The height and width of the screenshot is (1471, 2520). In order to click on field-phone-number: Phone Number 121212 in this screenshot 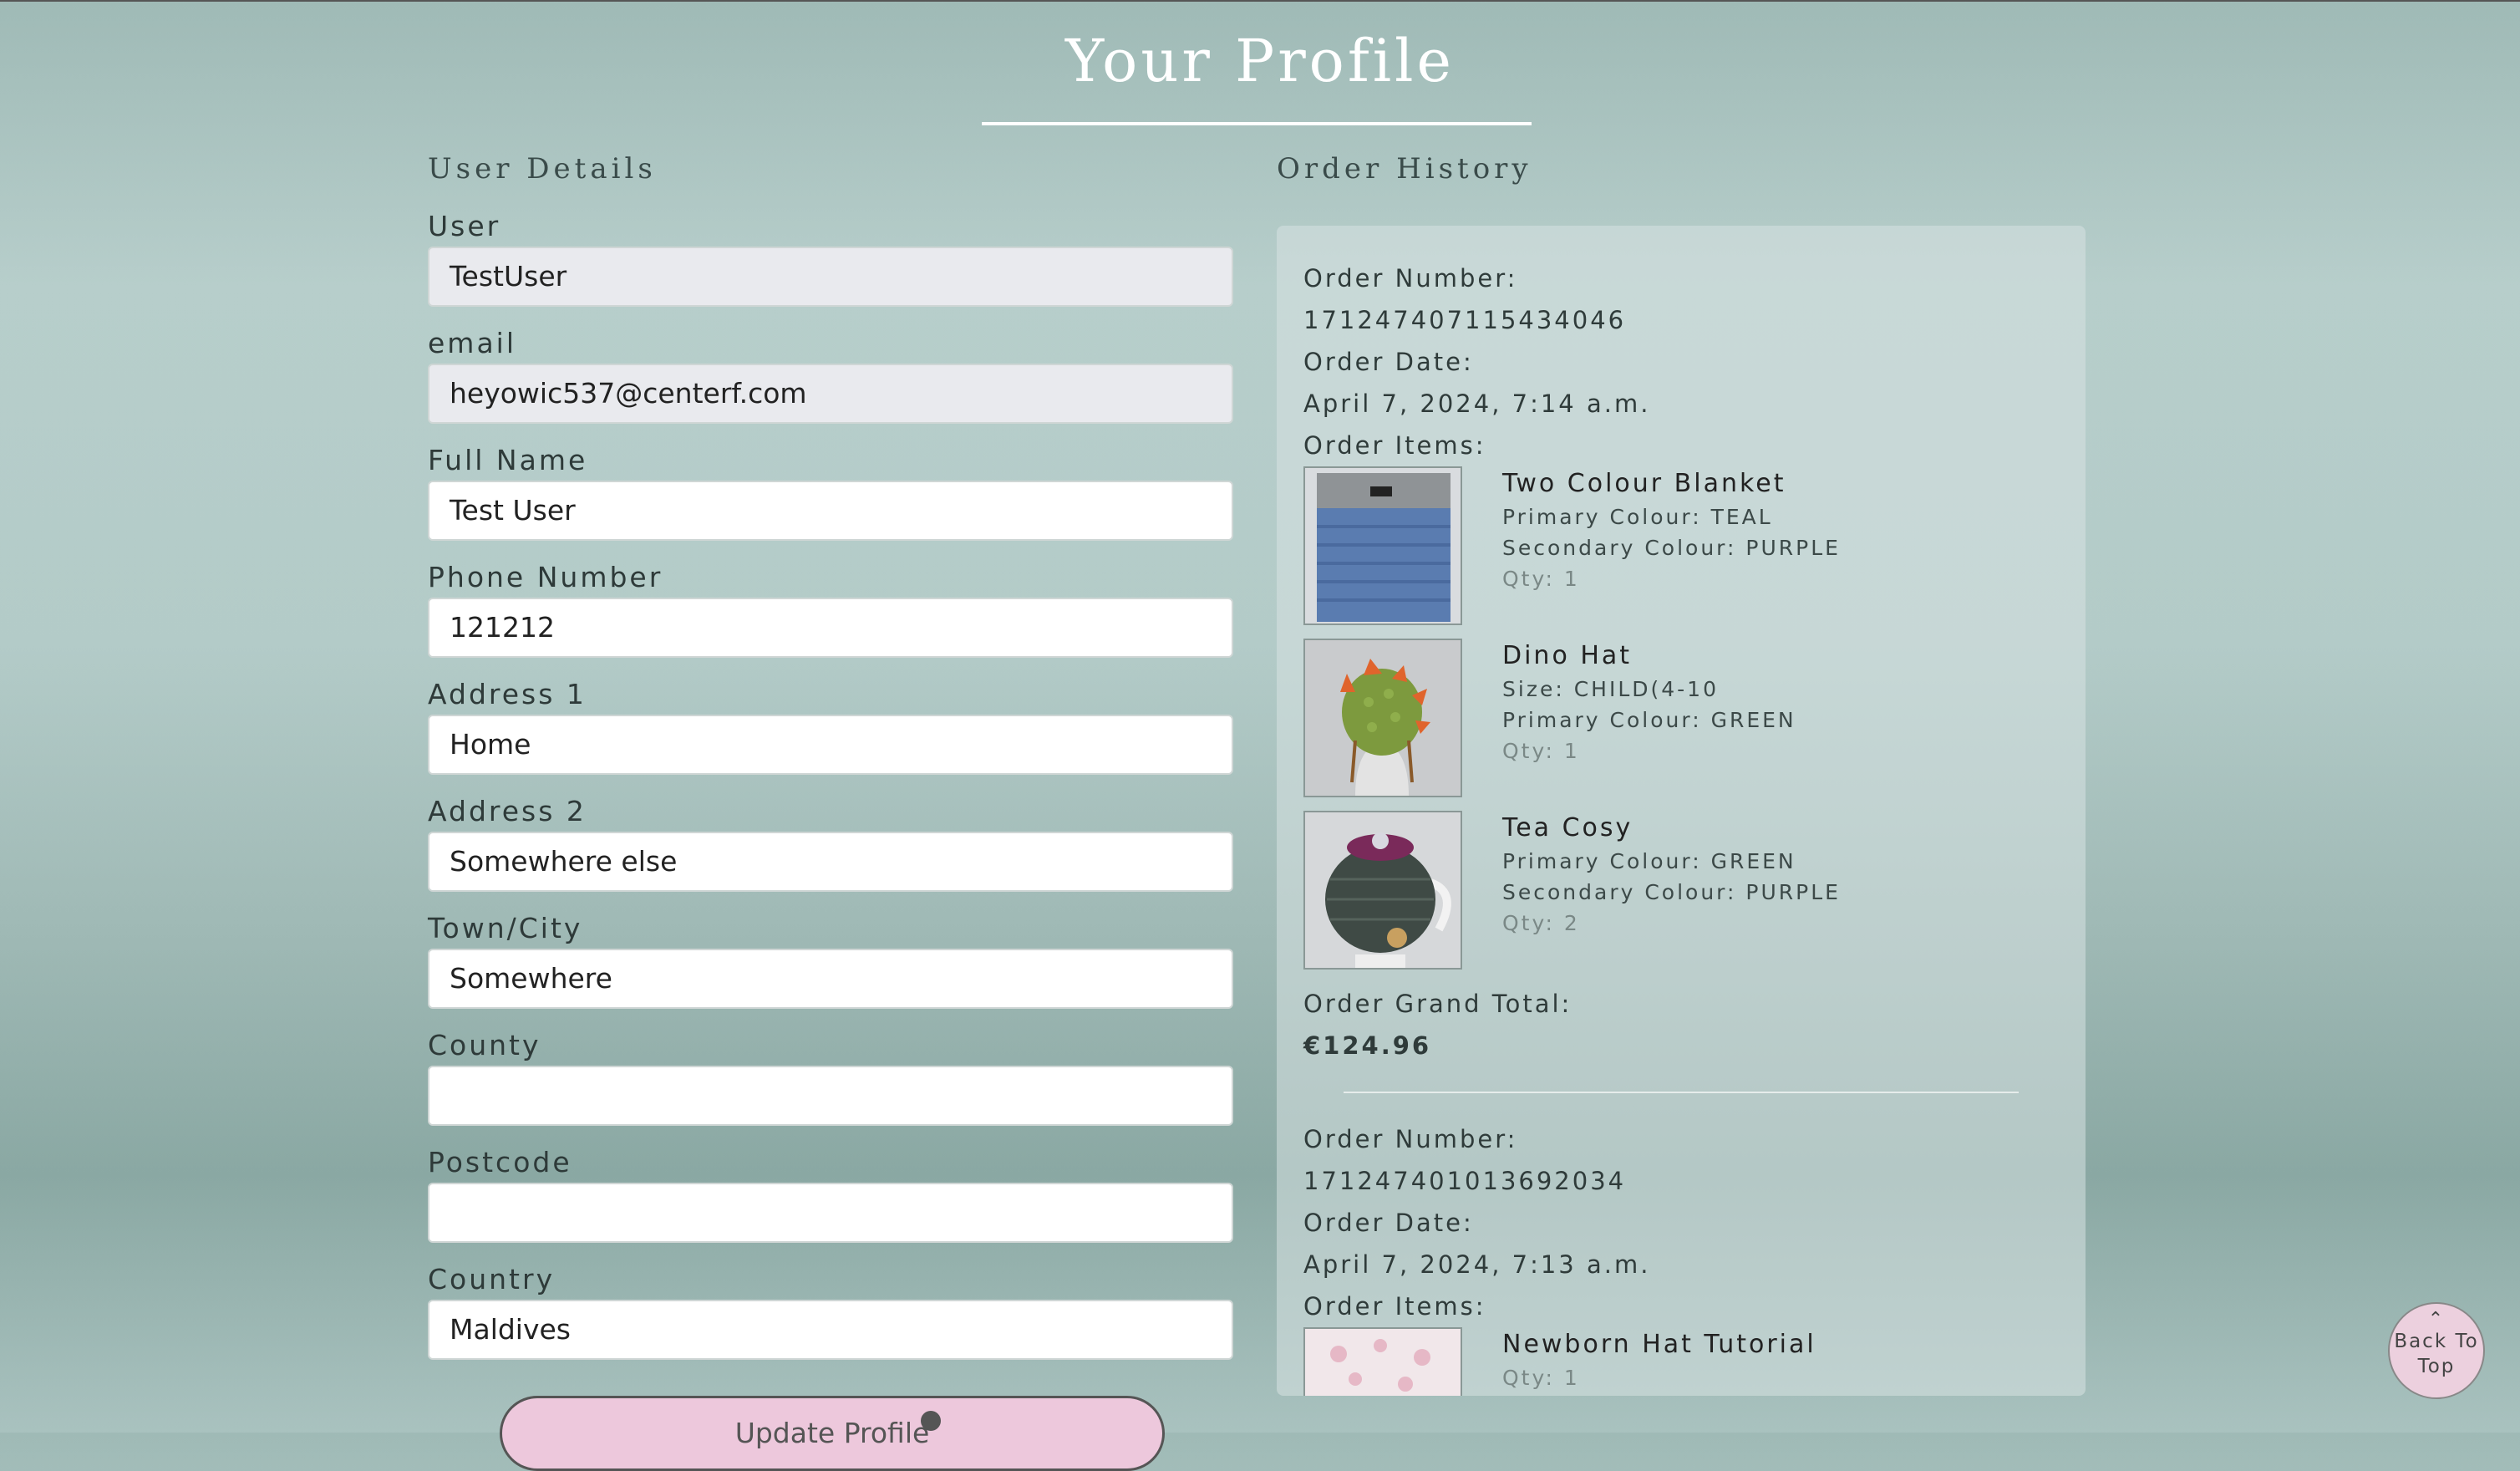, I will do `click(832, 616)`.